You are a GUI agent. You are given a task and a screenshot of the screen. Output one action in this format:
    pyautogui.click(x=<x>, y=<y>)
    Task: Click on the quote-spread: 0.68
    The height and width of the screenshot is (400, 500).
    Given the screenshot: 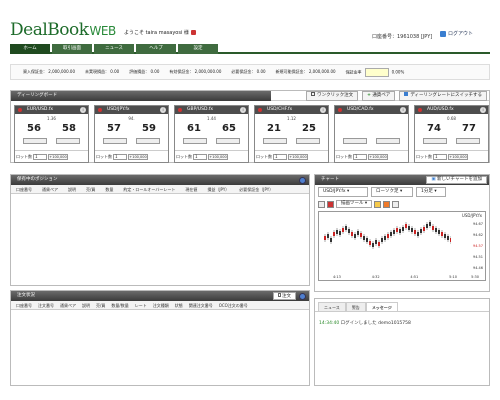 What is the action you would take?
    pyautogui.click(x=451, y=118)
    